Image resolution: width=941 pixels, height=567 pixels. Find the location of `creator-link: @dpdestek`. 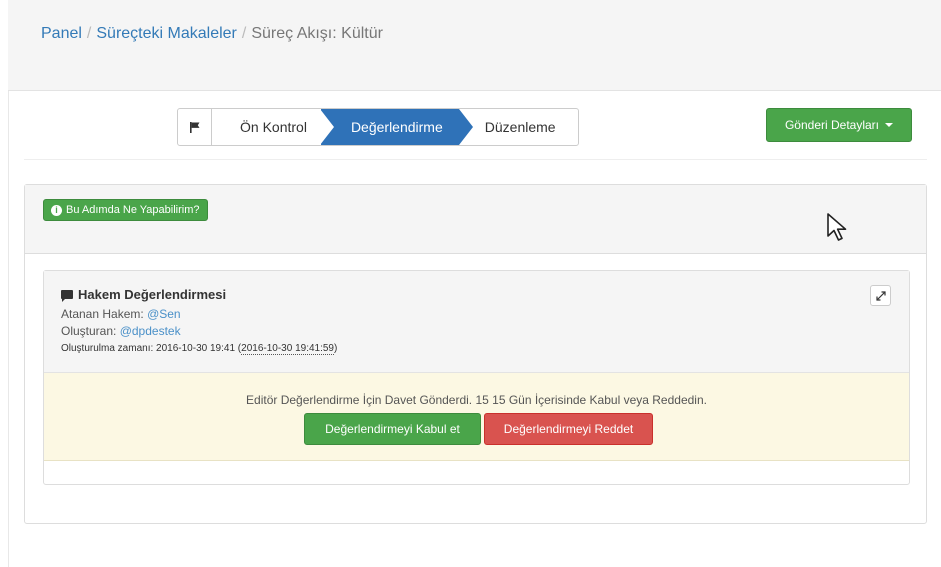

creator-link: @dpdestek is located at coordinates (150, 331).